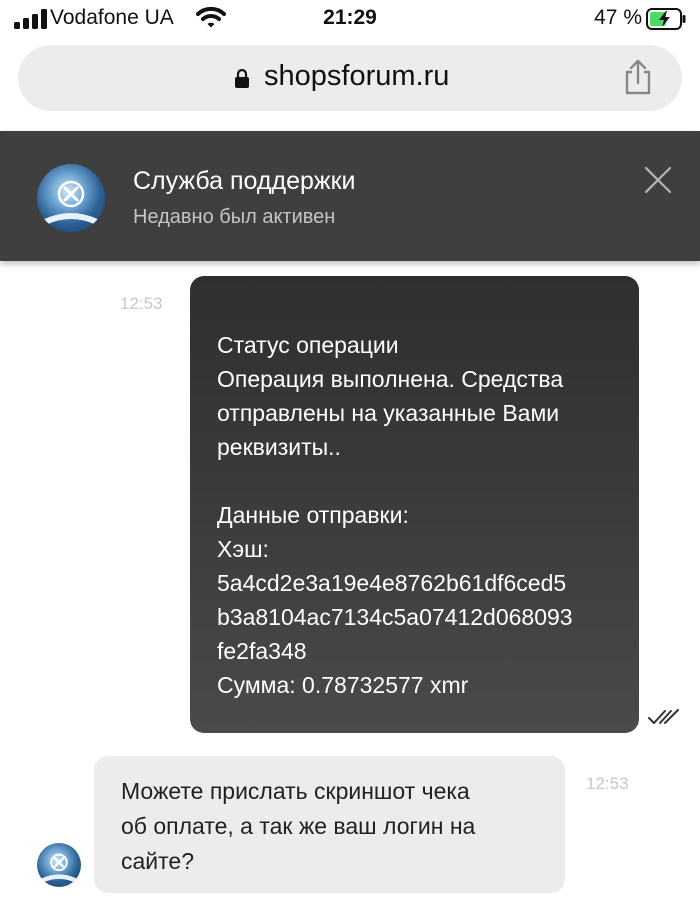 This screenshot has width=700, height=904. Describe the element at coordinates (663, 716) in the screenshot. I see `double-check-icon` at that location.